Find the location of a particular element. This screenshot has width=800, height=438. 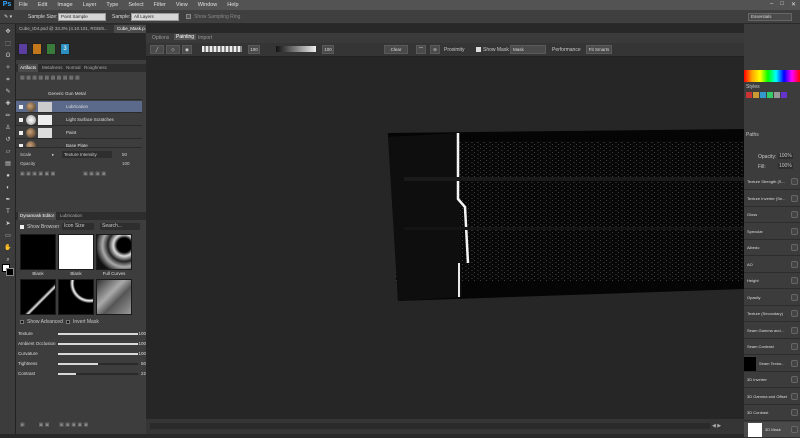

eyedropper-icon: ✎ ▾ is located at coordinates (8, 17).